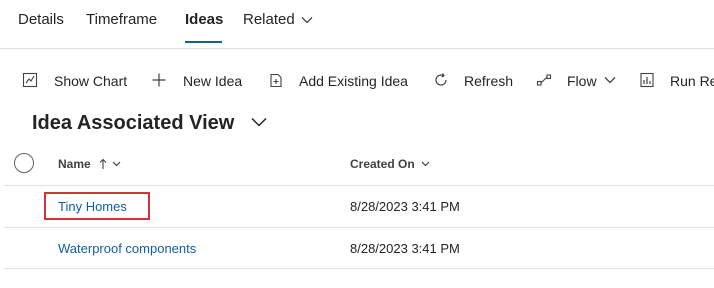 Image resolution: width=714 pixels, height=288 pixels. I want to click on highlight-annotation, so click(97, 206).